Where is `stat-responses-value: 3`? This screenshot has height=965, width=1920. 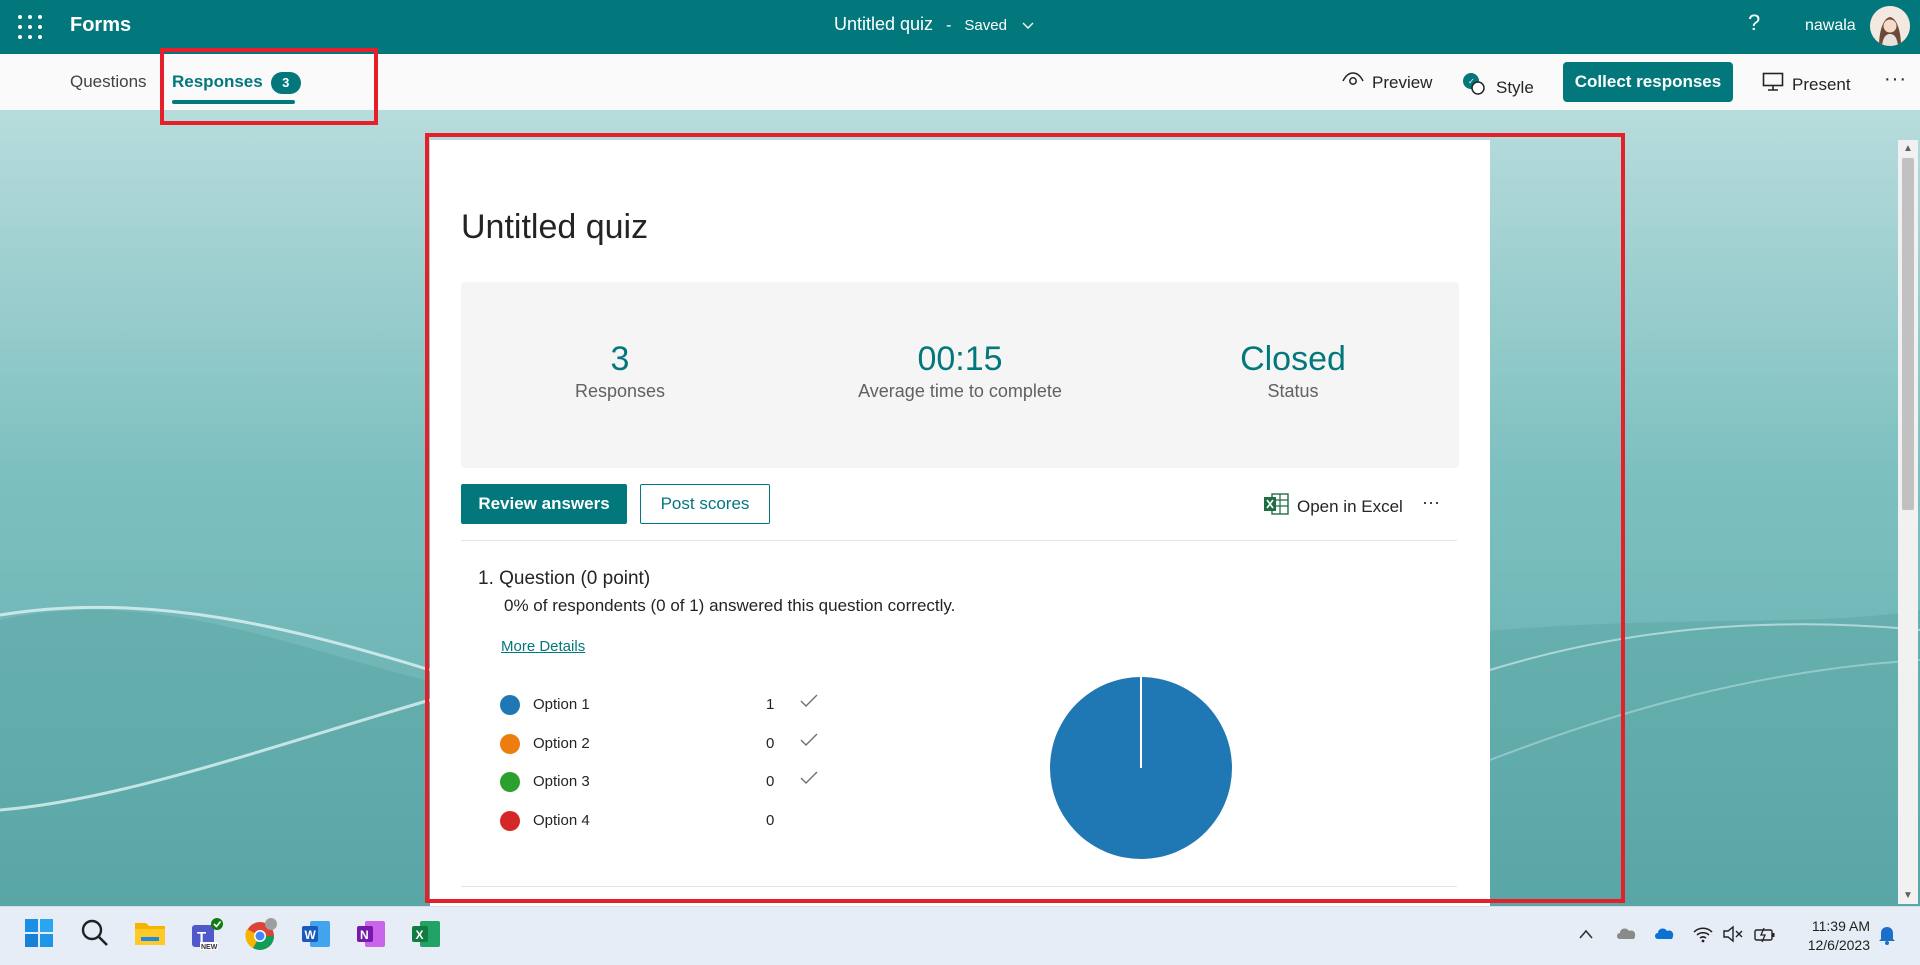
stat-responses-value: 3 is located at coordinates (620, 359).